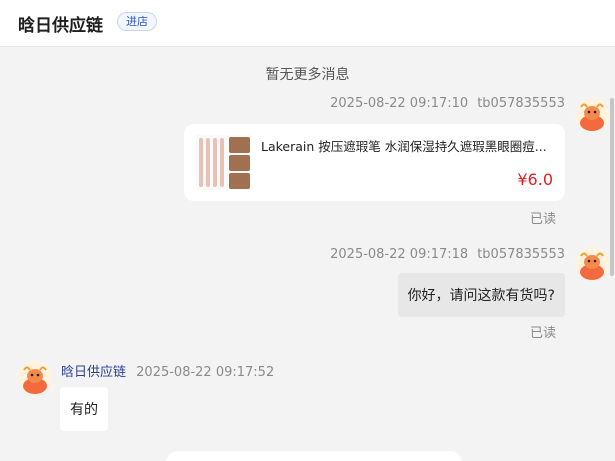 The image size is (615, 461). I want to click on message-meta: 2025-08-22 09:17:18 tb057835553, so click(447, 254).